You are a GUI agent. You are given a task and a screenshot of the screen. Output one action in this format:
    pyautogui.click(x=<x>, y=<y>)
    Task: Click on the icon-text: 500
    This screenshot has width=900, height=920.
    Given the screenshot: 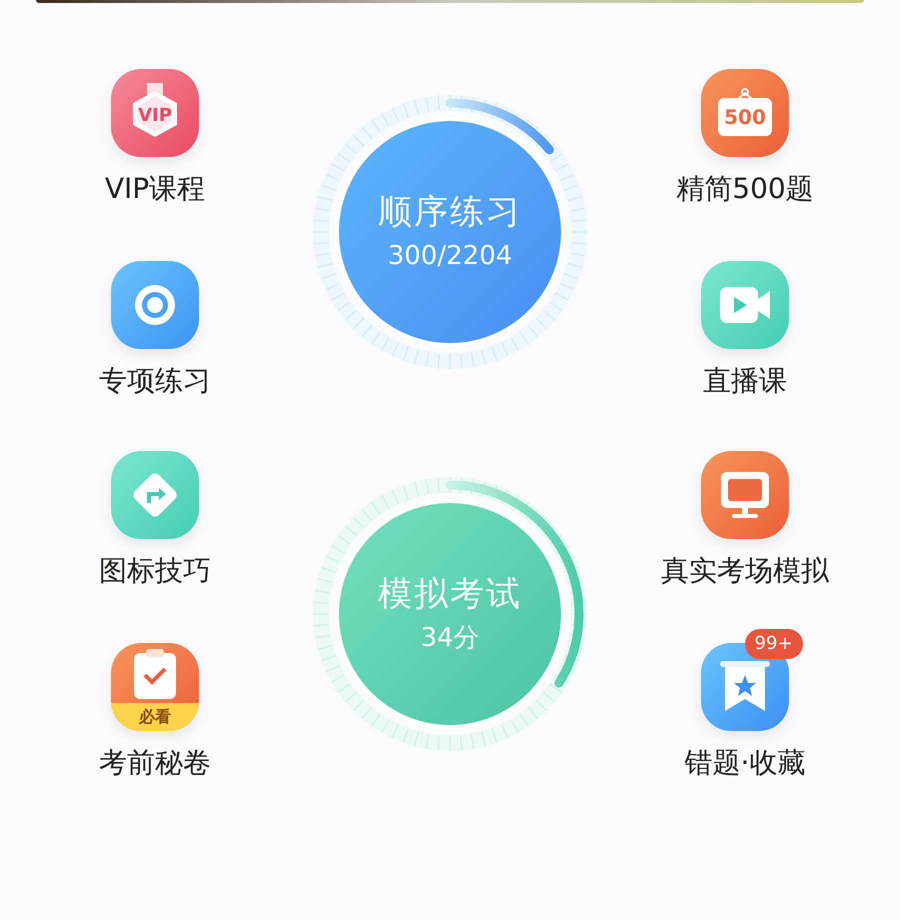 What is the action you would take?
    pyautogui.click(x=745, y=117)
    